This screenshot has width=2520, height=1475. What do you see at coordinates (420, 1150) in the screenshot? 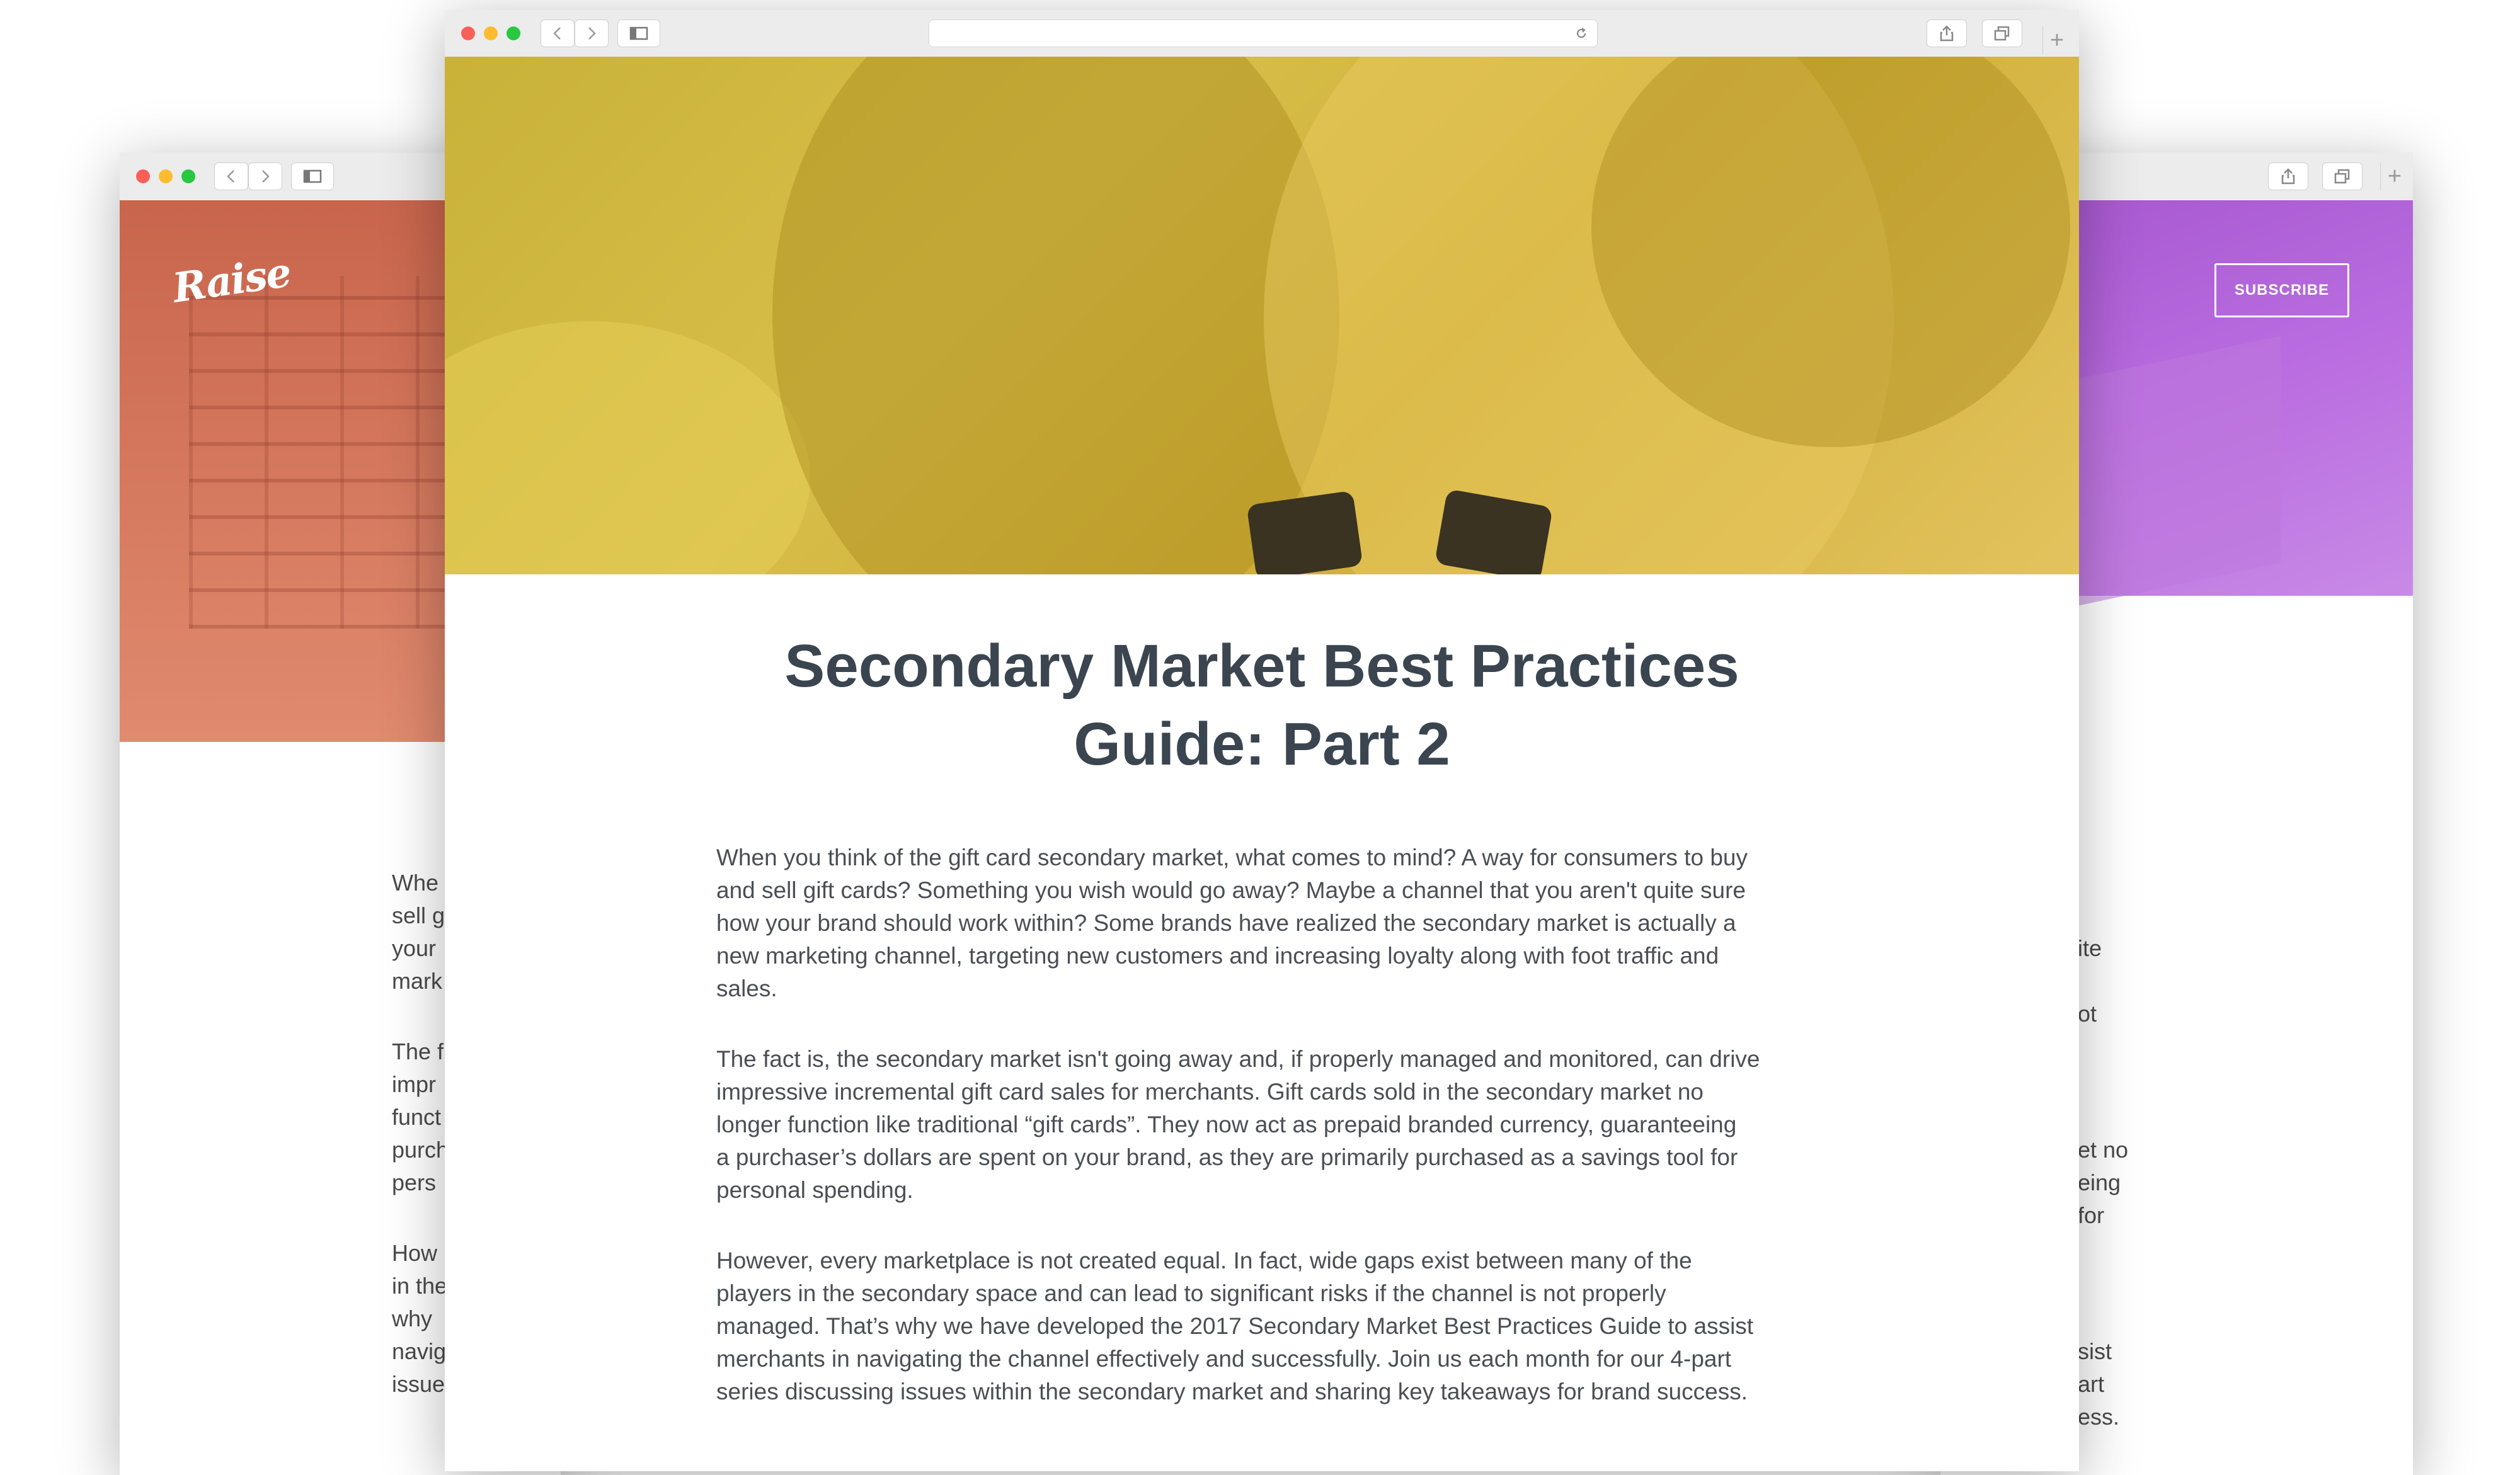
I see `text-fragment: purch` at bounding box center [420, 1150].